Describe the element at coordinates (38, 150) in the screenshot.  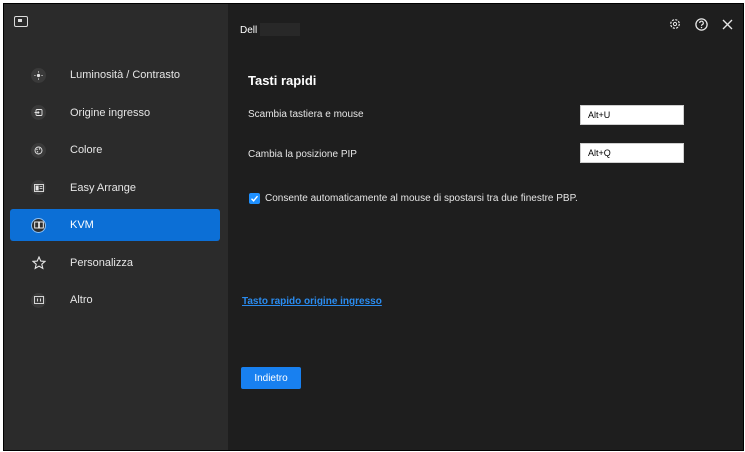
I see `color-icon` at that location.